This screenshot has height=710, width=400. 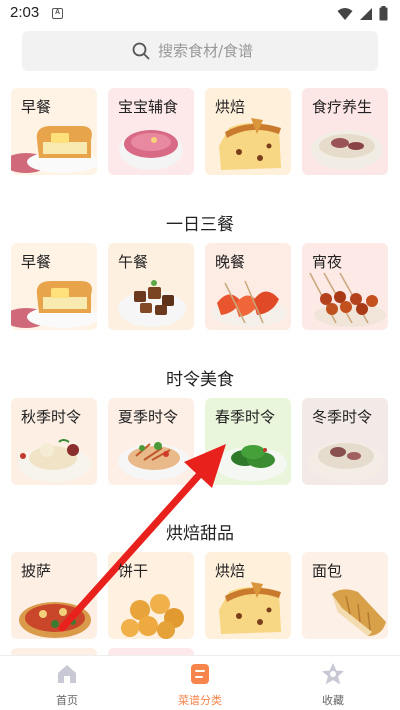 I want to click on tile-label: 宵夜, so click(x=327, y=262).